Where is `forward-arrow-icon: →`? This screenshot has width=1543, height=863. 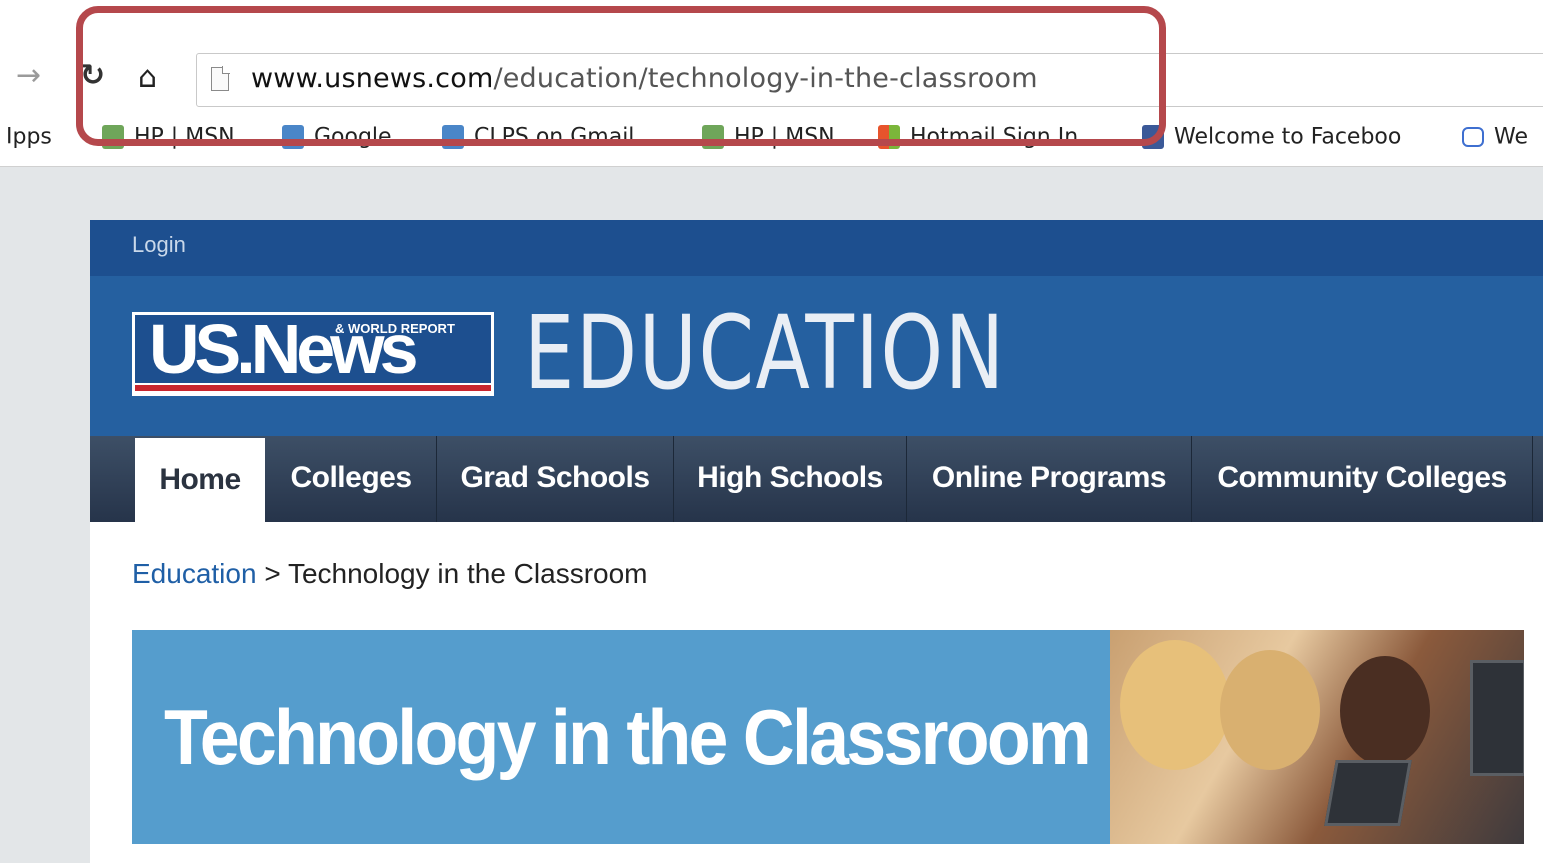 forward-arrow-icon: → is located at coordinates (28, 75).